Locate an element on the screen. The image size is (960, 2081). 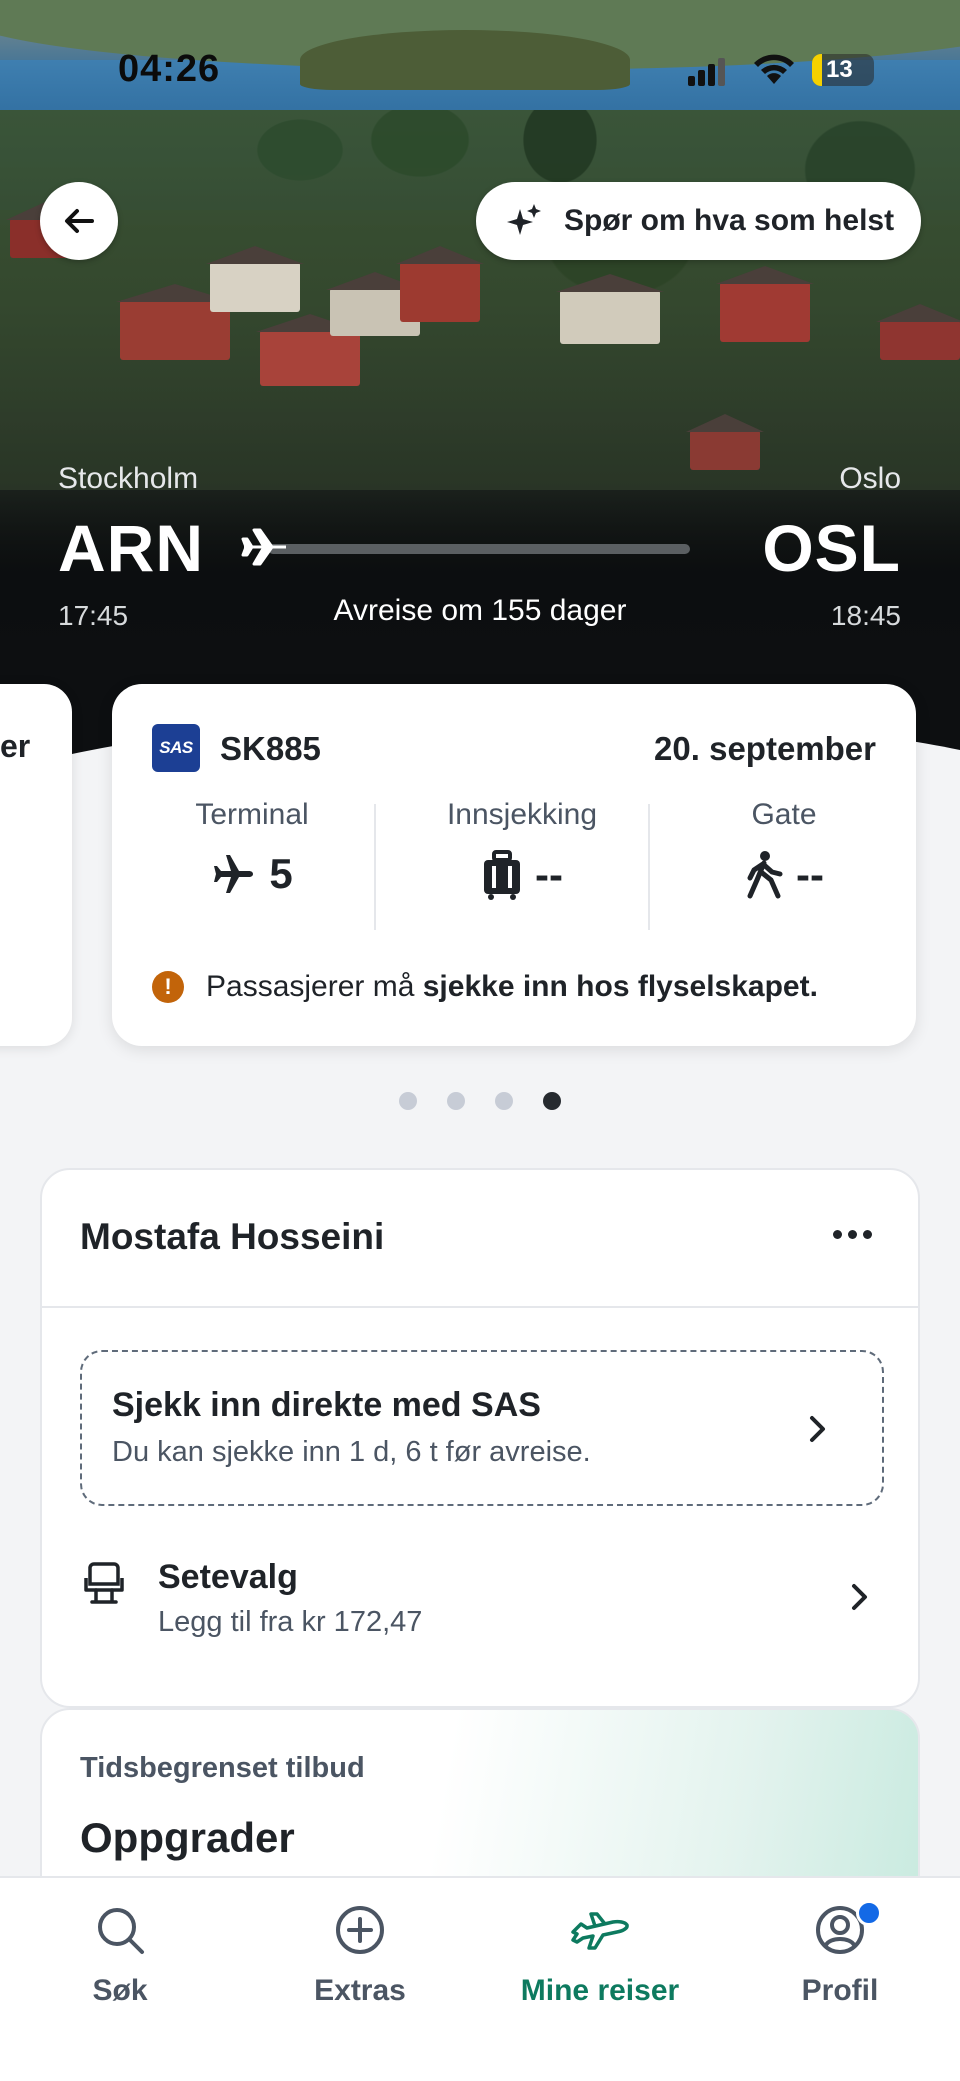
terminal-info: Terminal 5 is located at coordinates (252, 863).